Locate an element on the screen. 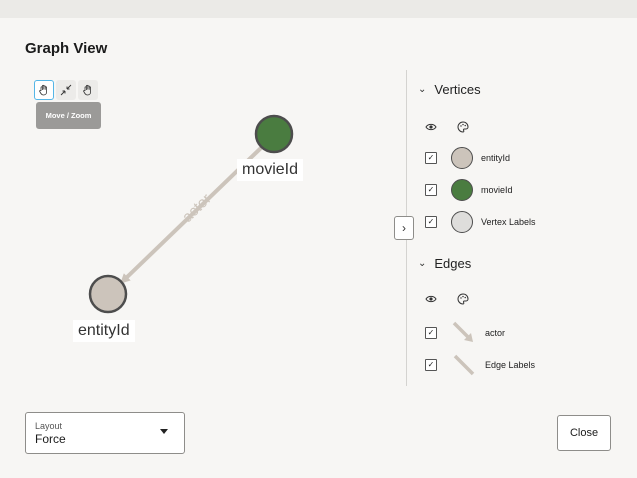 Image resolution: width=637 pixels, height=478 pixels. node-movieid is located at coordinates (274, 134).